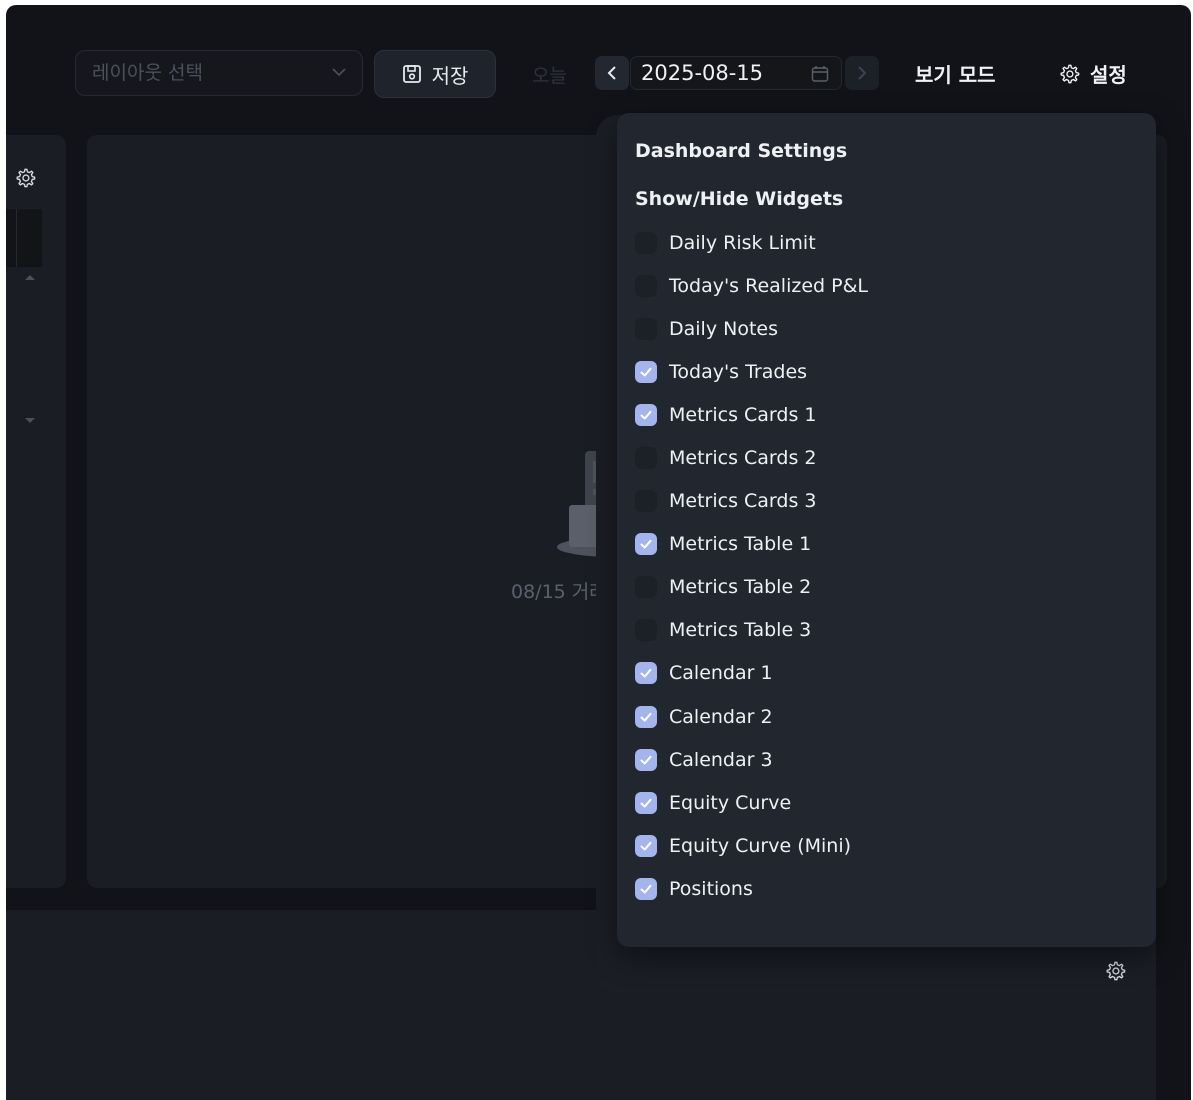 This screenshot has width=1193, height=1100. Describe the element at coordinates (743, 458) in the screenshot. I see `widget-toggle-label: Metrics Cards 2` at that location.